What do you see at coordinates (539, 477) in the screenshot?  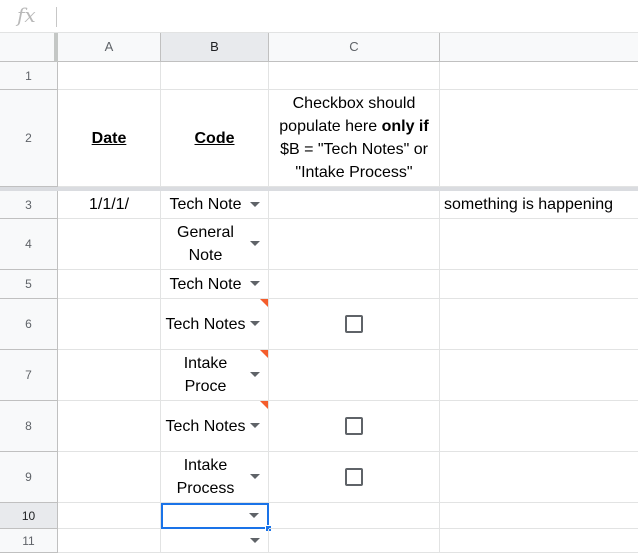 I see `cell-d9` at bounding box center [539, 477].